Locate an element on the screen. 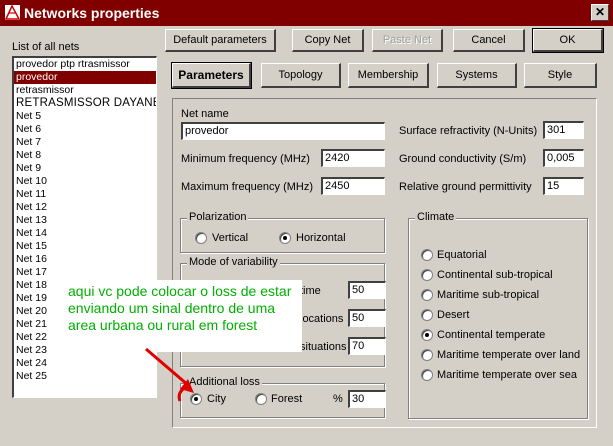  time-label: time is located at coordinates (310, 291).